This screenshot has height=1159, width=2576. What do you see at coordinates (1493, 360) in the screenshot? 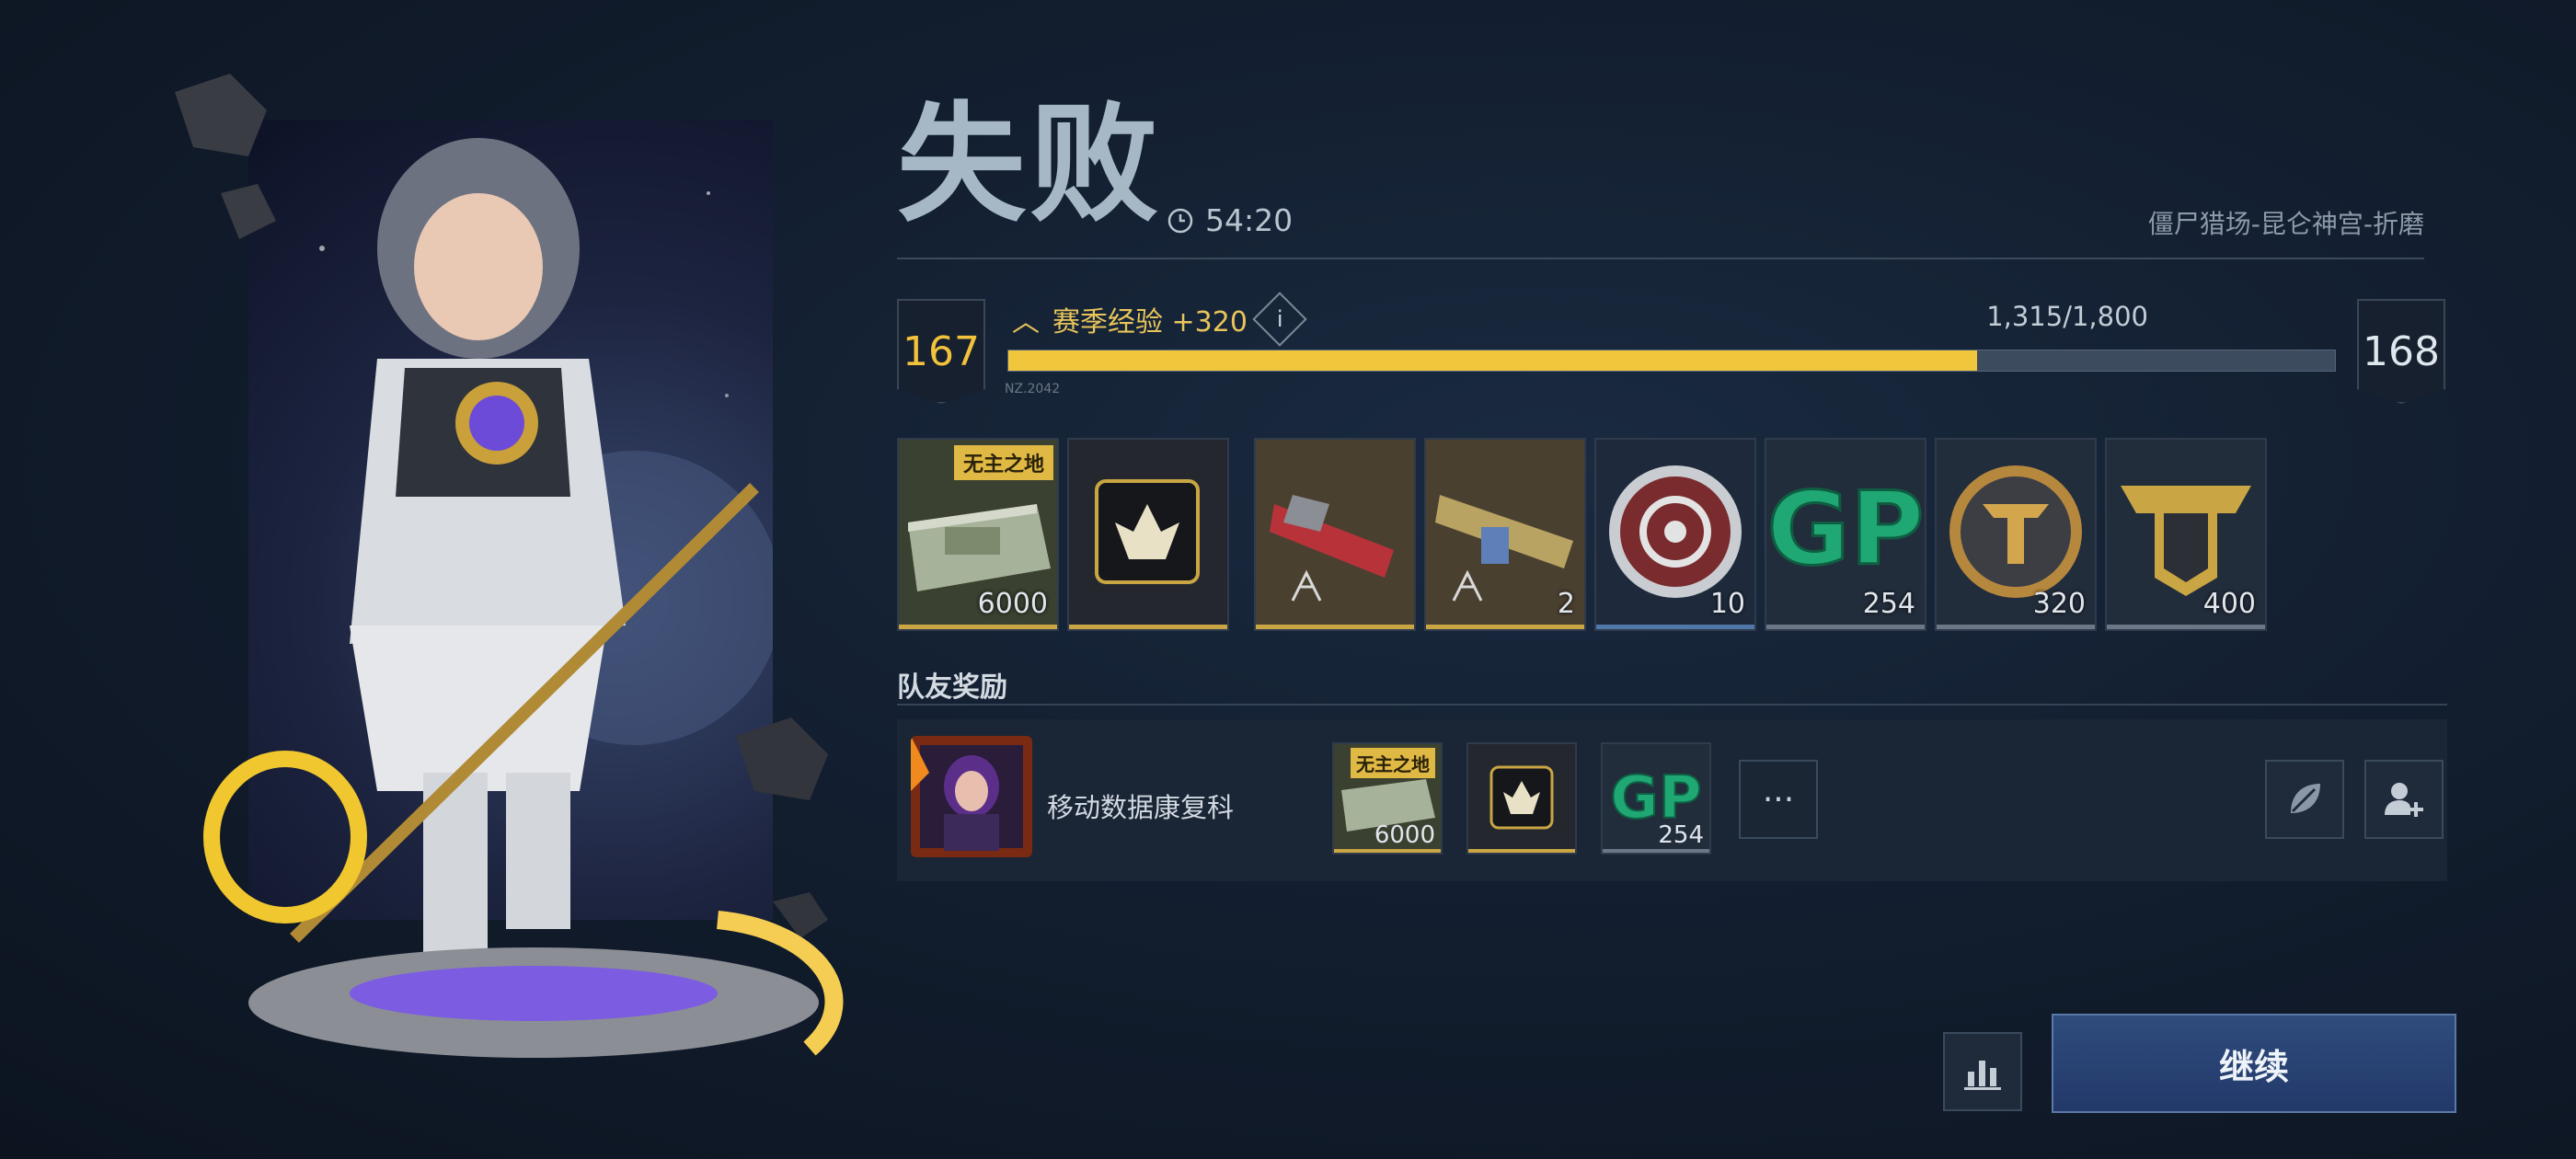
I see `exp-progress-fill` at bounding box center [1493, 360].